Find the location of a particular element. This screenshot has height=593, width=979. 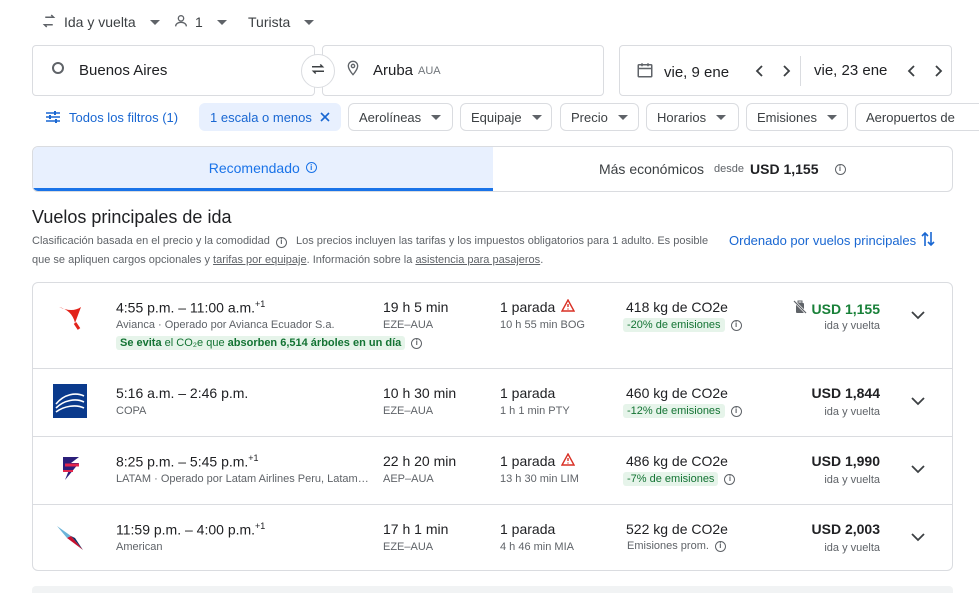

return-prev-button is located at coordinates (912, 71).